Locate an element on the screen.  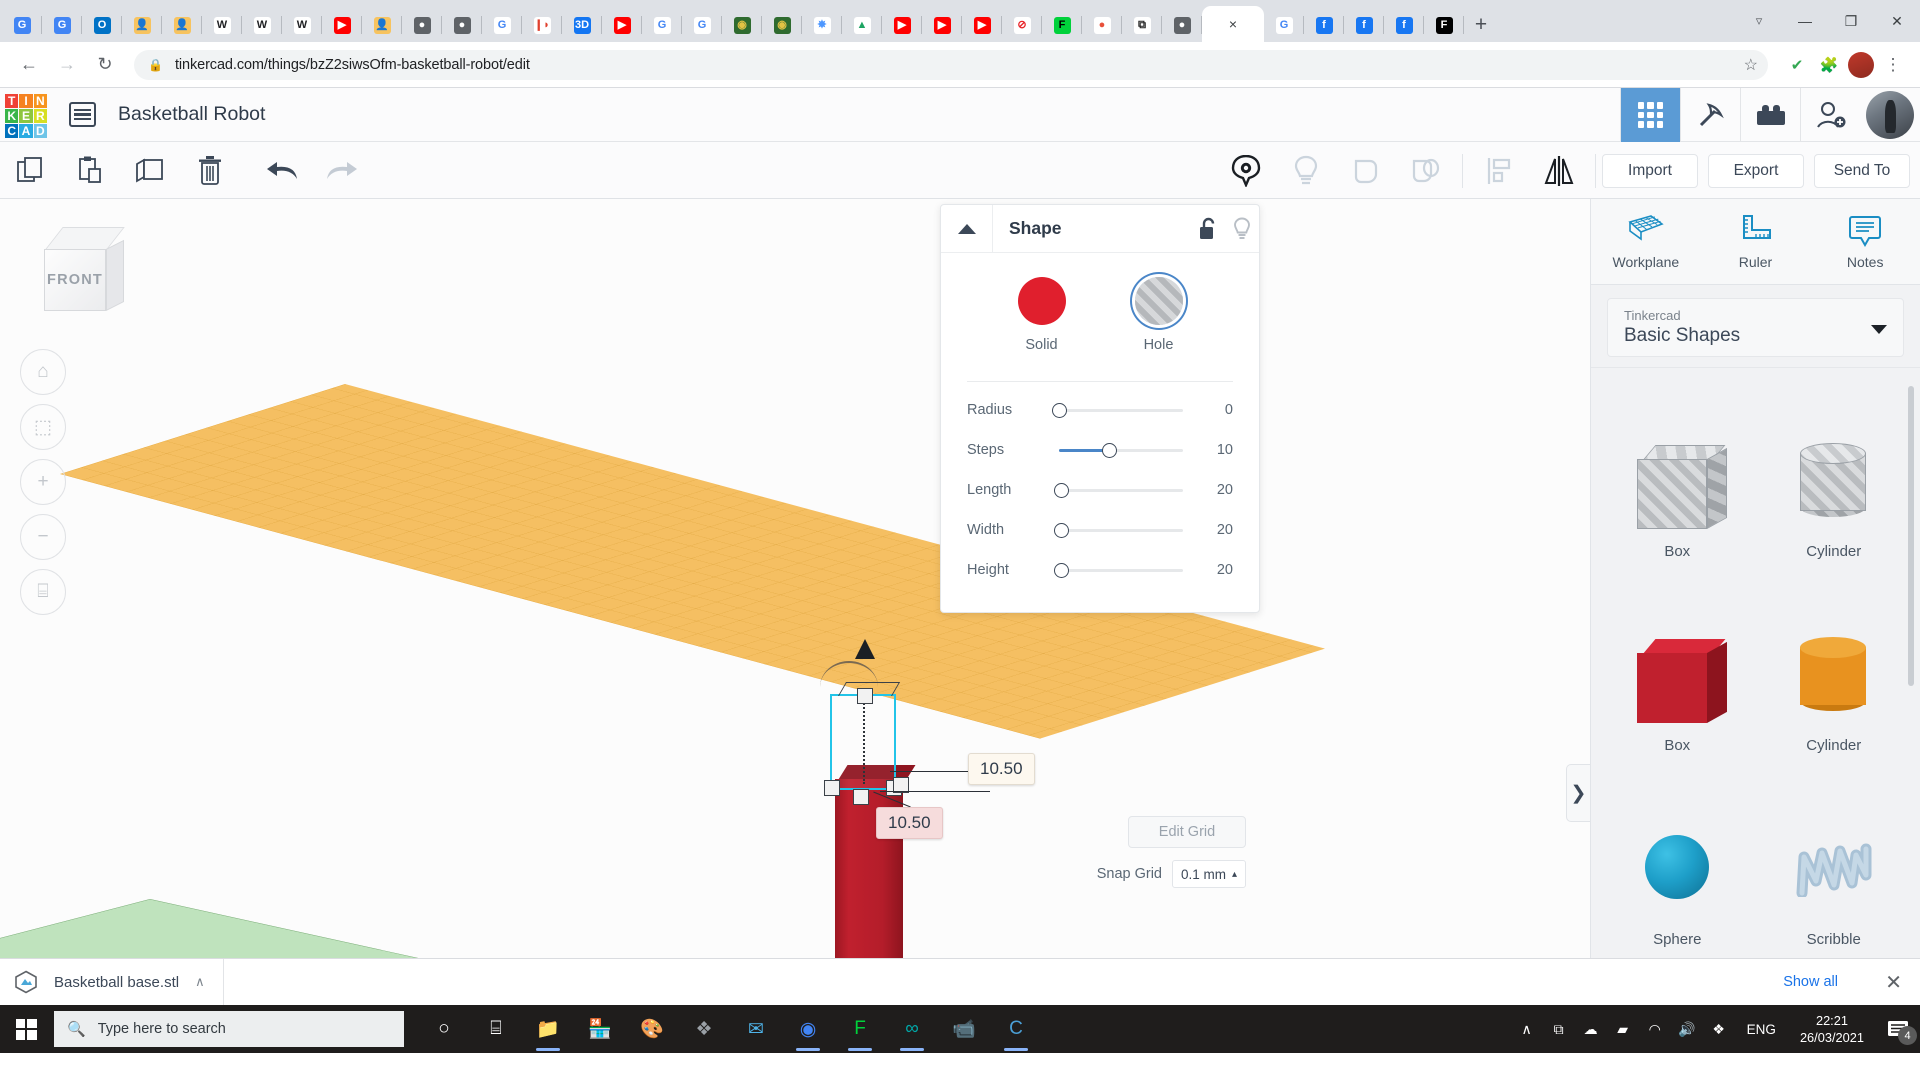
zoom-app: 📹 is located at coordinates (964, 1029).